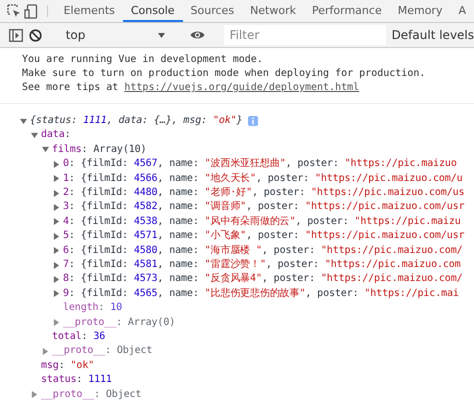 This screenshot has width=474, height=402. Describe the element at coordinates (263, 179) in the screenshot. I see `console-line: 1: {filmId: 4566, name: "地久天长", poster: "https://pic.maizuo.com/u` at that location.